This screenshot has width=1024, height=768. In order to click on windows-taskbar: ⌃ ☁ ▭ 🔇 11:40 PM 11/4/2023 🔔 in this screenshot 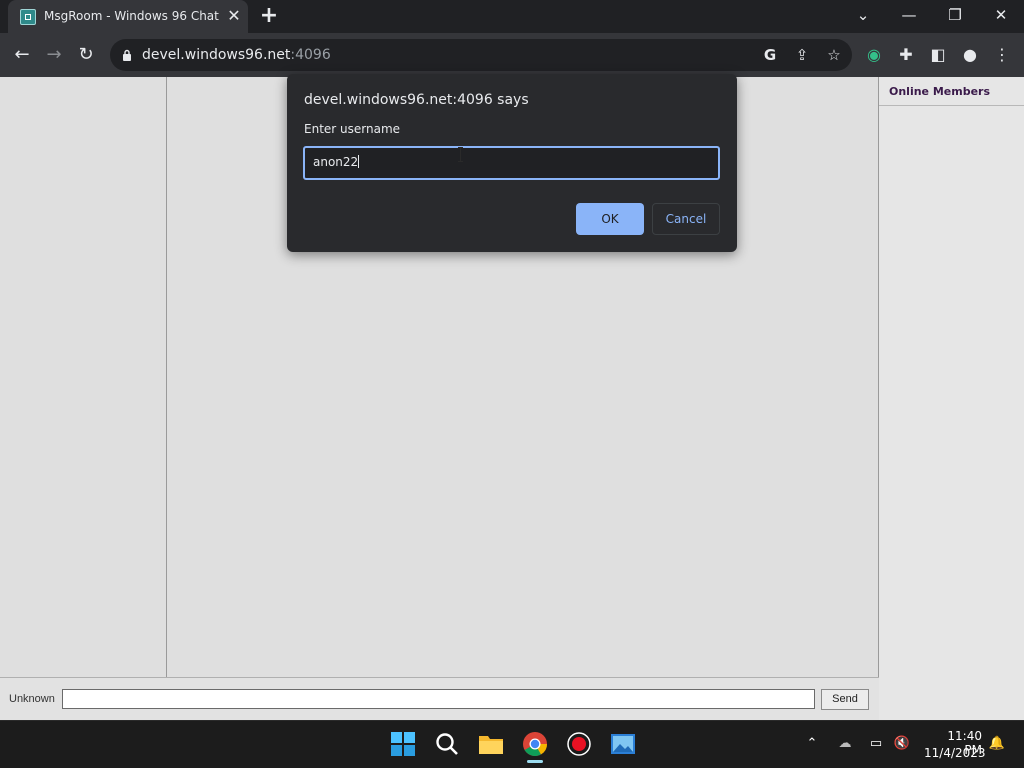, I will do `click(512, 744)`.